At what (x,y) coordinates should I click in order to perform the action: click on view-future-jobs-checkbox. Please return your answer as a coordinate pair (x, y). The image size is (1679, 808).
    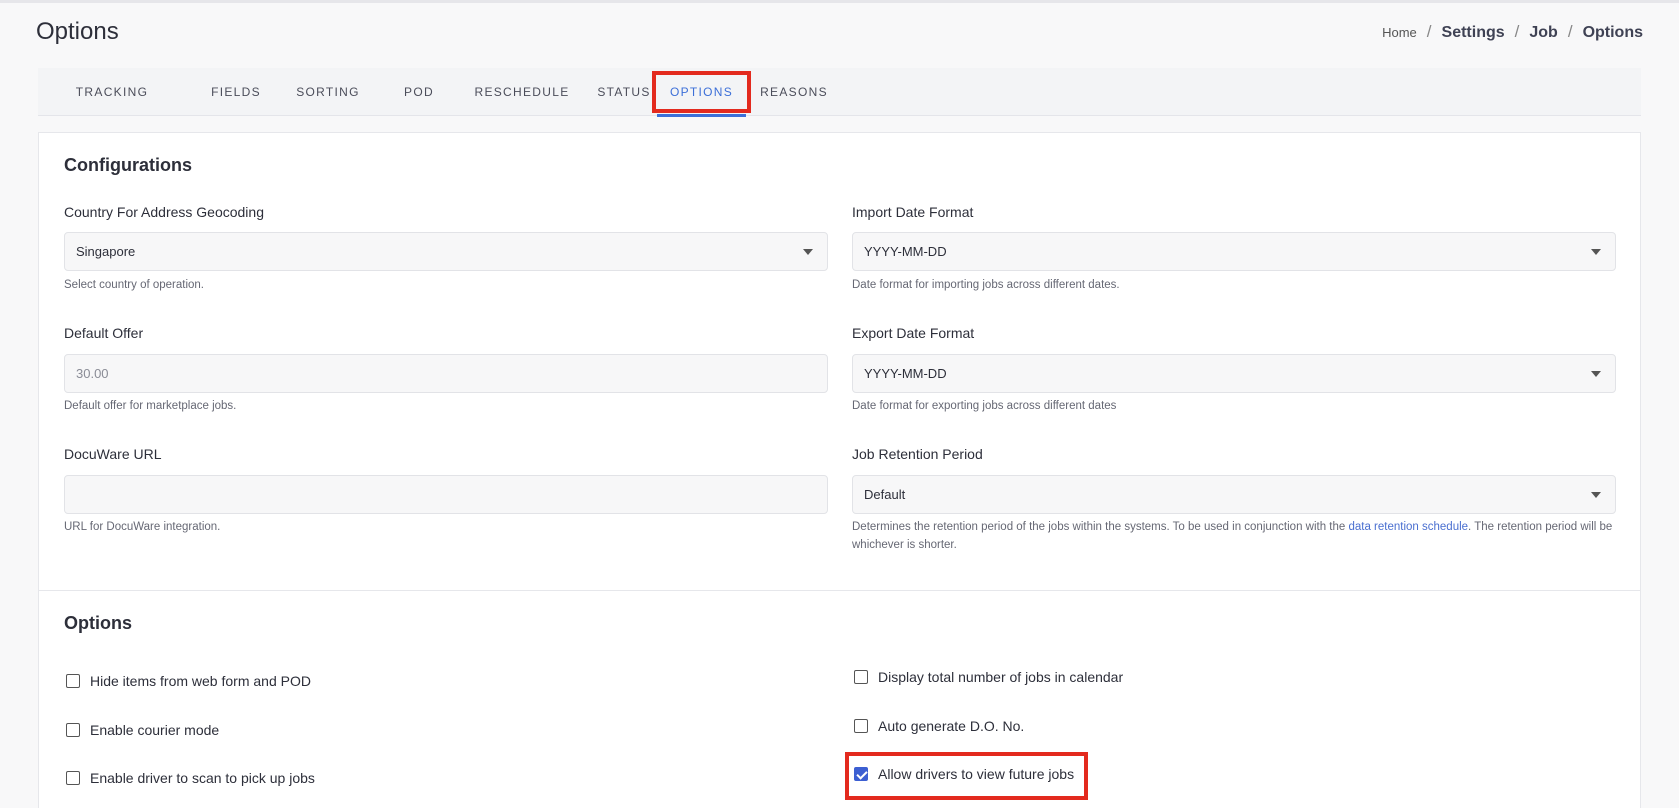
    Looking at the image, I should click on (861, 774).